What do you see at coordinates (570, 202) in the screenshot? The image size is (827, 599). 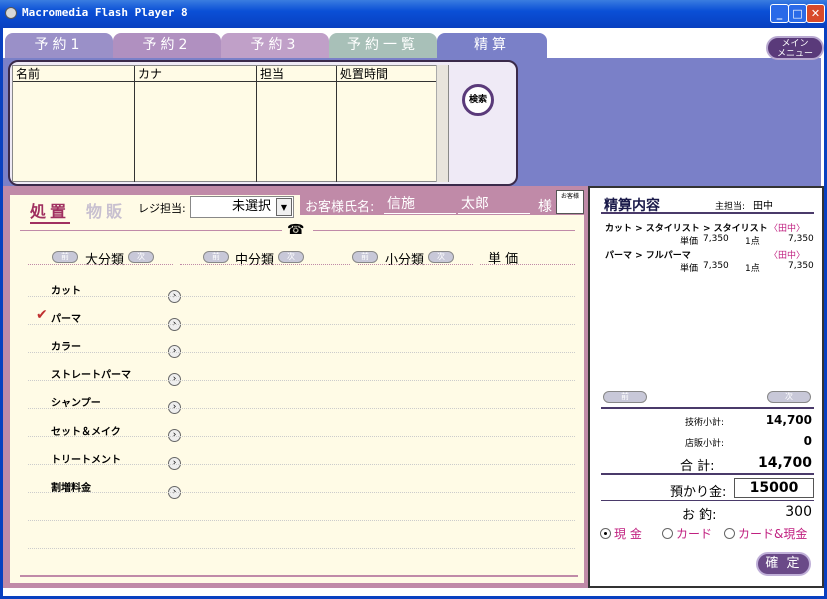 I see `customer-card-icon: お客様` at bounding box center [570, 202].